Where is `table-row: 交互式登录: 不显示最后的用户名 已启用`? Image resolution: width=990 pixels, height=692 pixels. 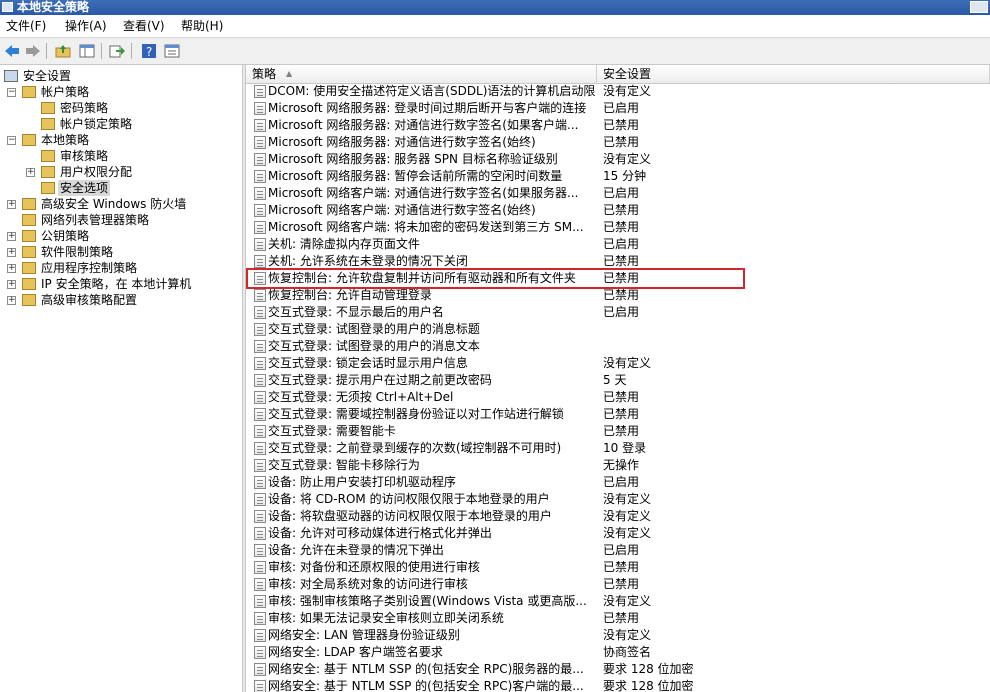 table-row: 交互式登录: 不显示最后的用户名 已启用 is located at coordinates (618, 312).